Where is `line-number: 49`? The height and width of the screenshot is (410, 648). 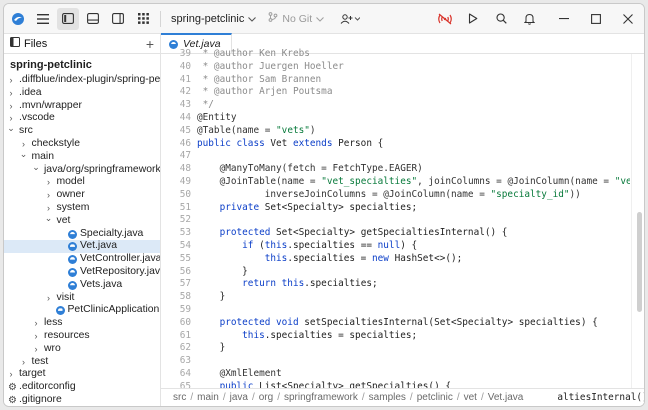 line-number: 49 is located at coordinates (185, 181).